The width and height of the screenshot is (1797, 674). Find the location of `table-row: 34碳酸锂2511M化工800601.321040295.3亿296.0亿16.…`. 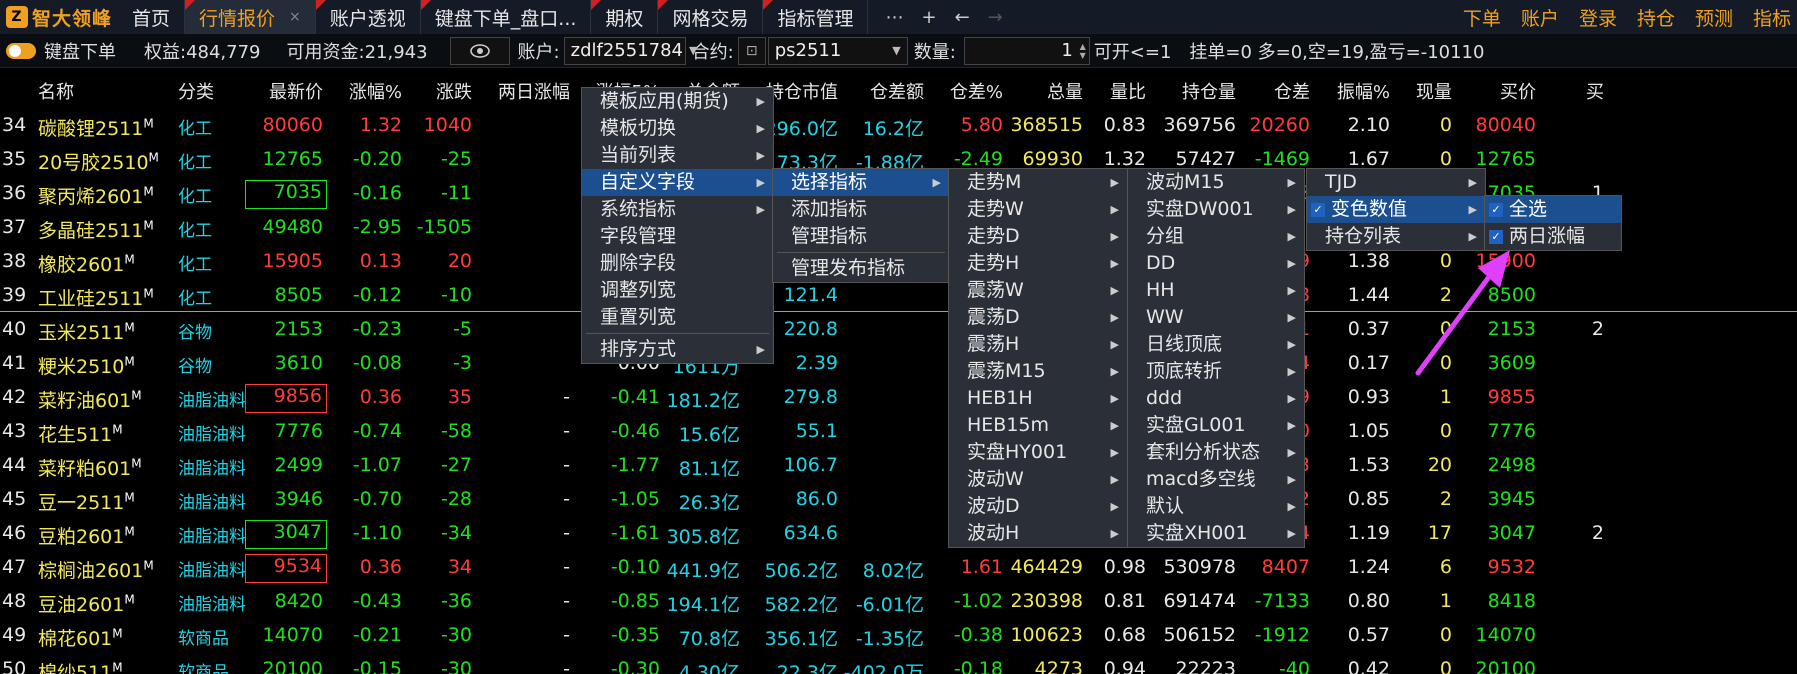

table-row: 34碳酸锂2511M化工800601.321040295.3亿296.0亿16.… is located at coordinates (898, 127).